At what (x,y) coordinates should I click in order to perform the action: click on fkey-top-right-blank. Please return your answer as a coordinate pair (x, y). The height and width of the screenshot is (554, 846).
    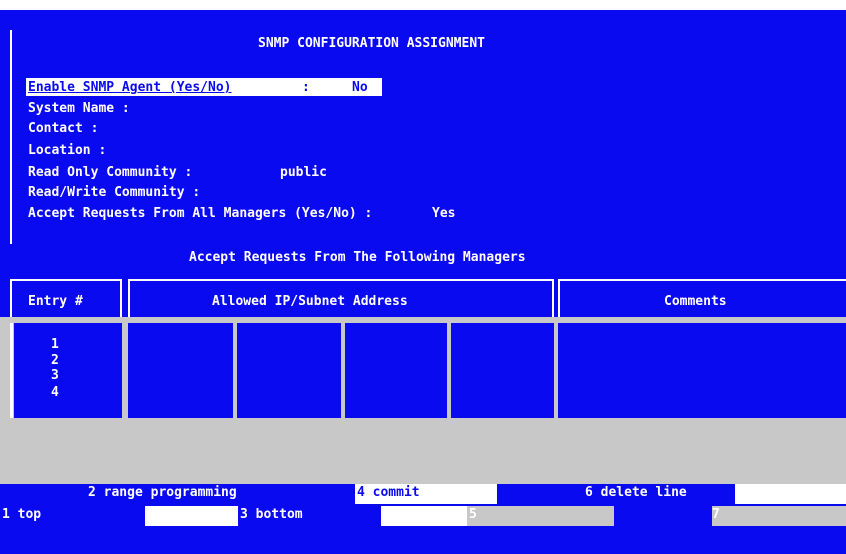
    Looking at the image, I should click on (790, 494).